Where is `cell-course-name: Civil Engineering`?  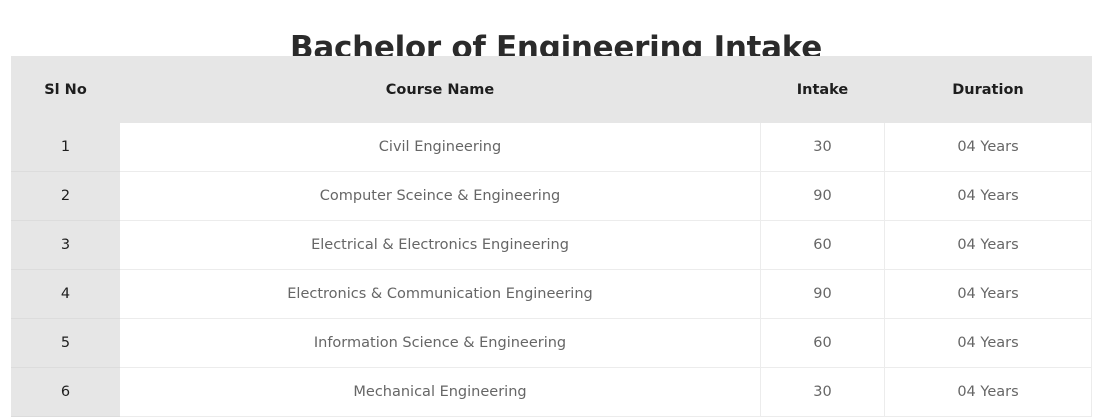 cell-course-name: Civil Engineering is located at coordinates (440, 147).